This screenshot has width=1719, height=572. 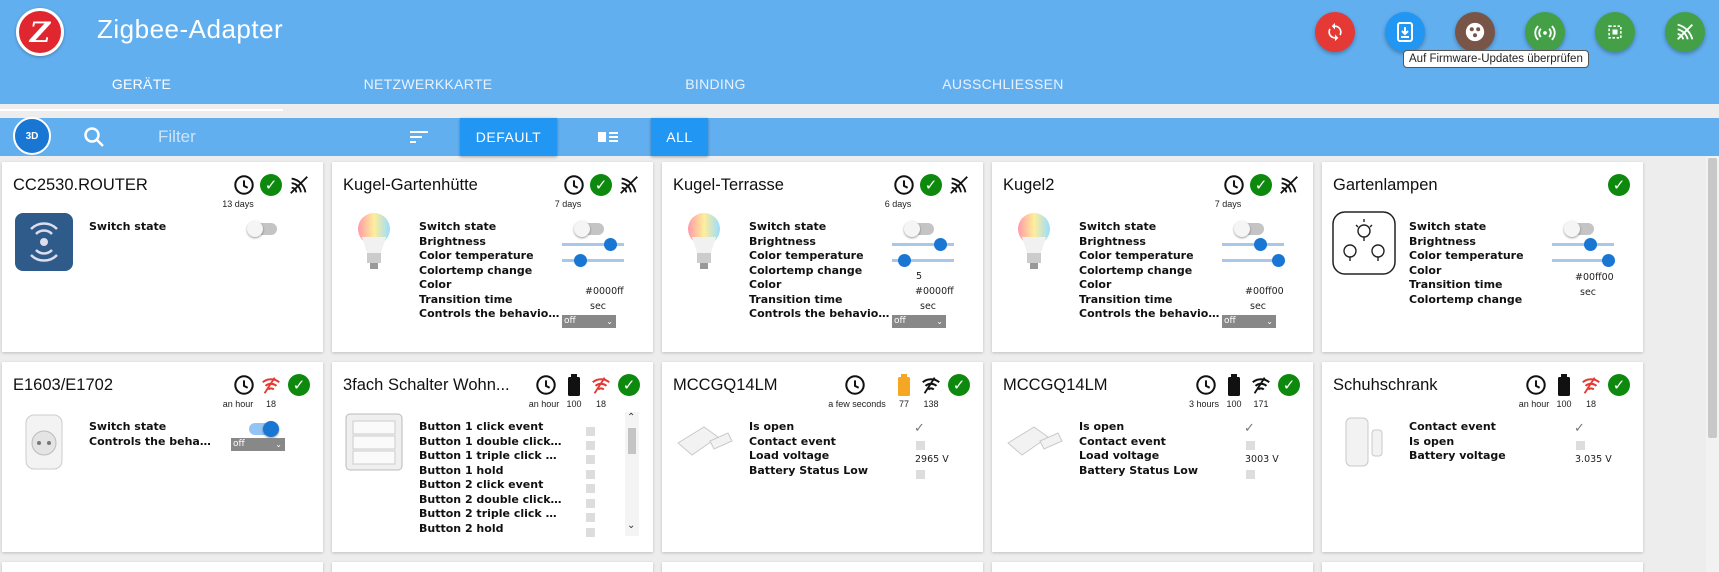 I want to click on state-scrollbar: ⌃ ⌄, so click(x=632, y=474).